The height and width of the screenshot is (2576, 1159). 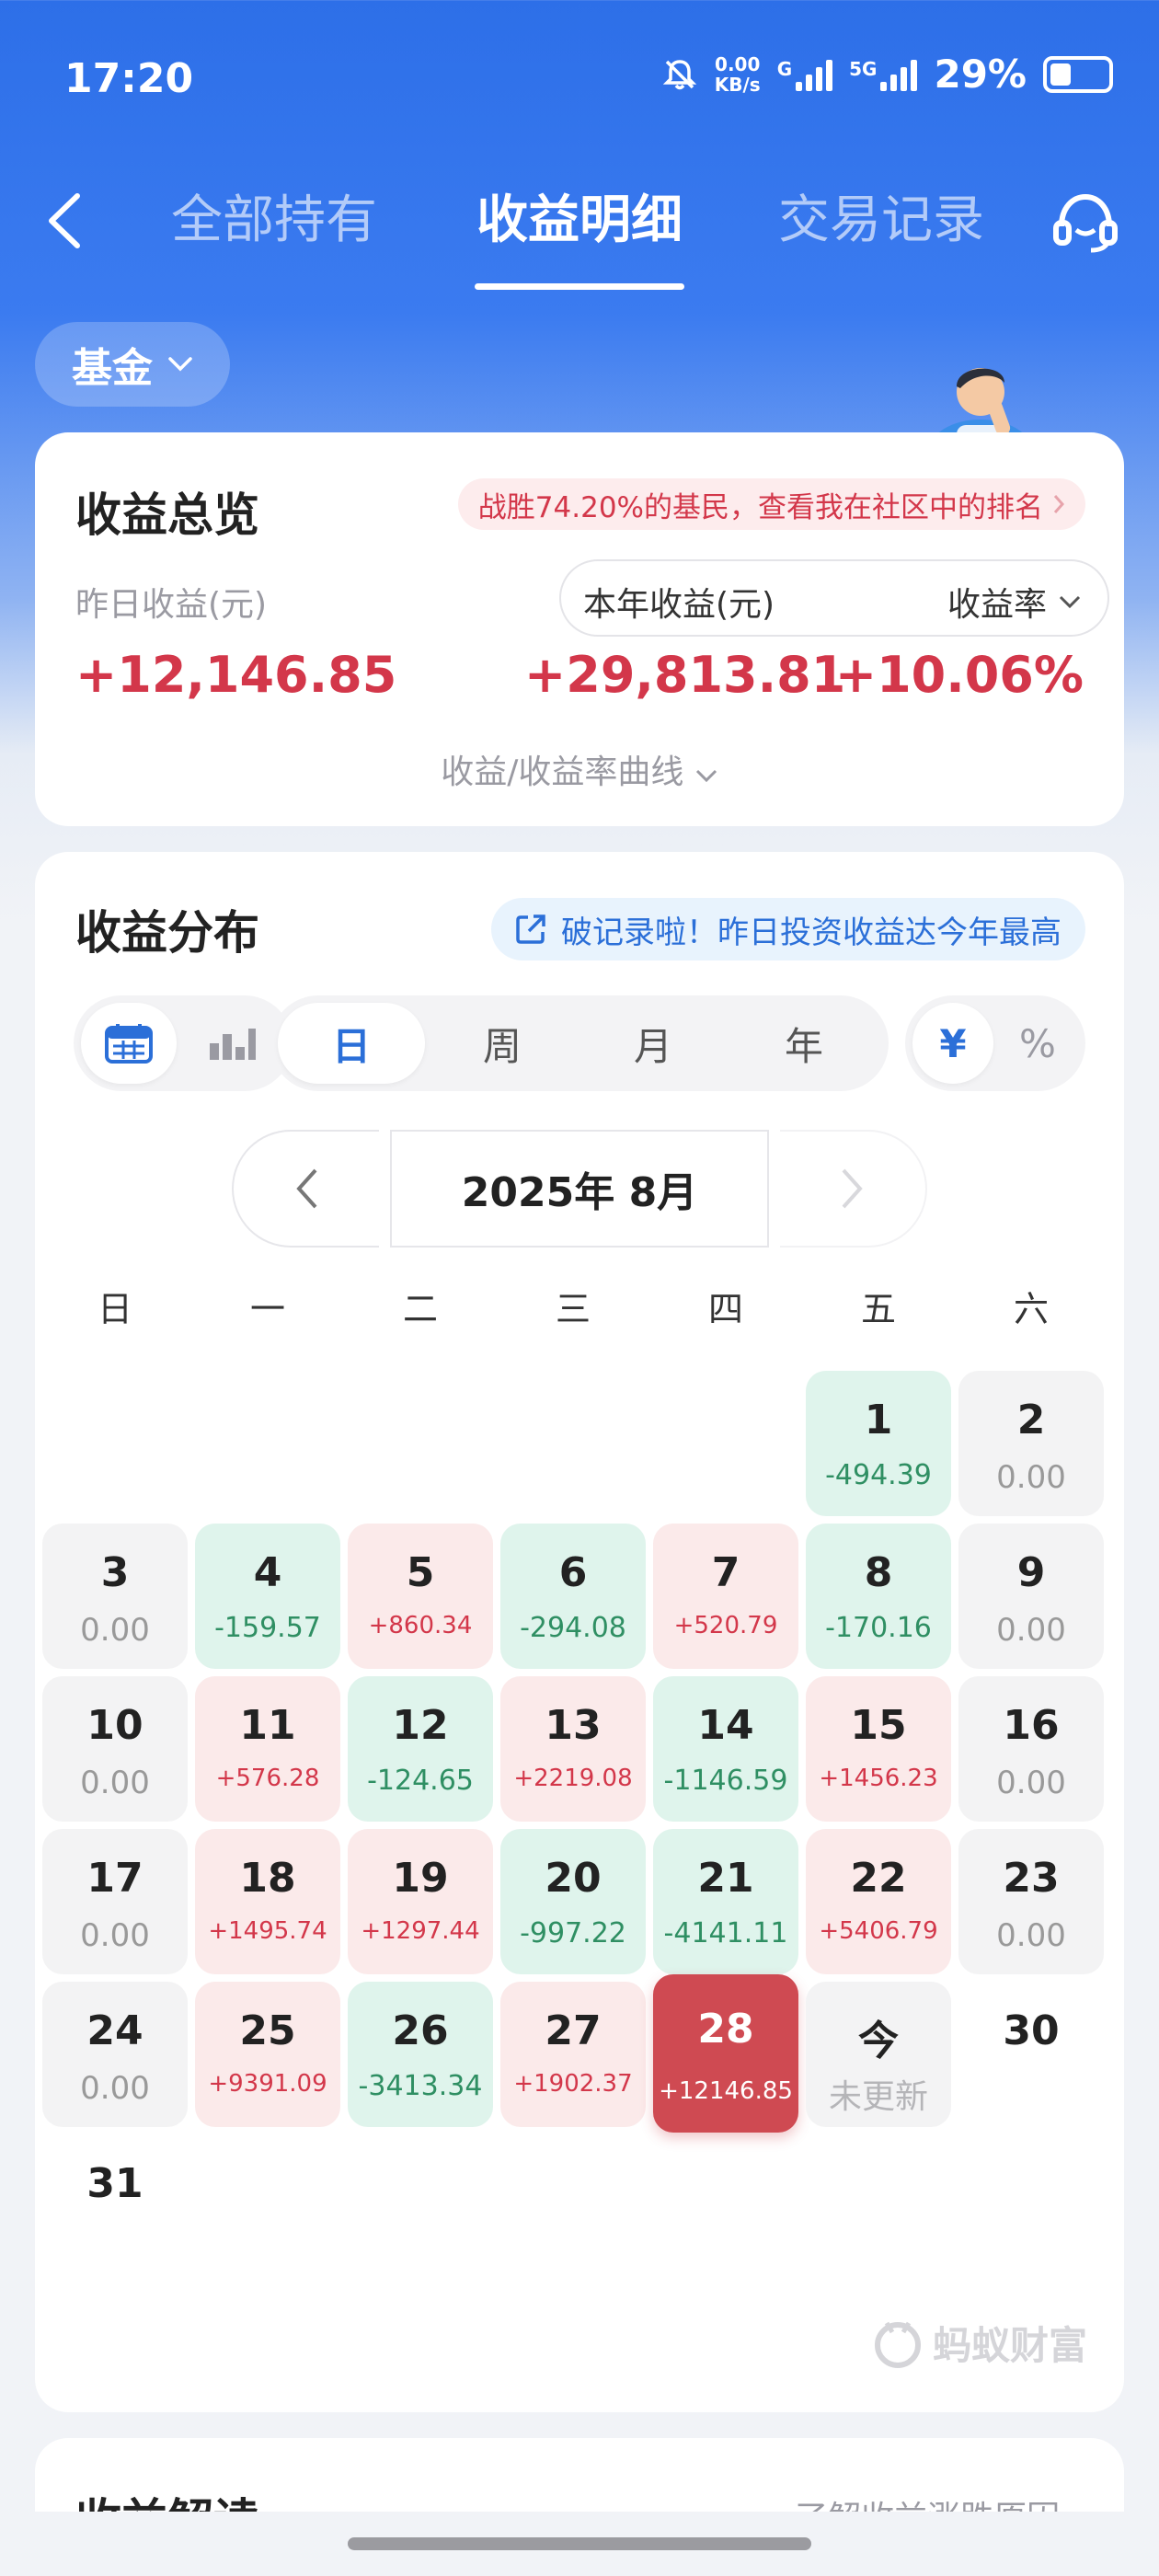 I want to click on status-time: 17:20, so click(x=129, y=78).